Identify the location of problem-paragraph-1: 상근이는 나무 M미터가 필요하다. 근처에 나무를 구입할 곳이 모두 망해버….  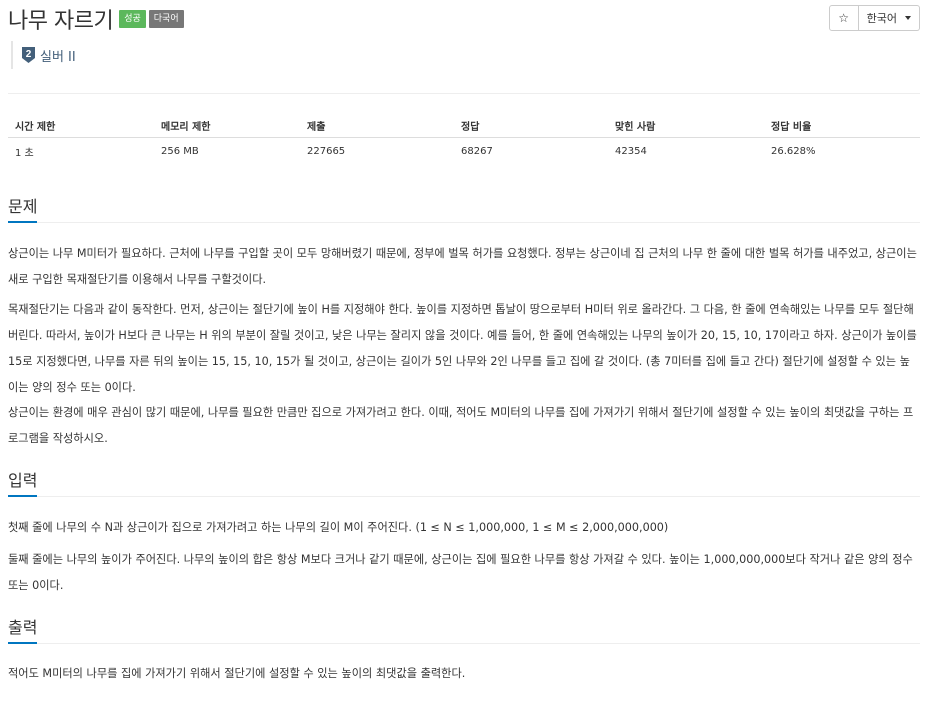
(462, 266).